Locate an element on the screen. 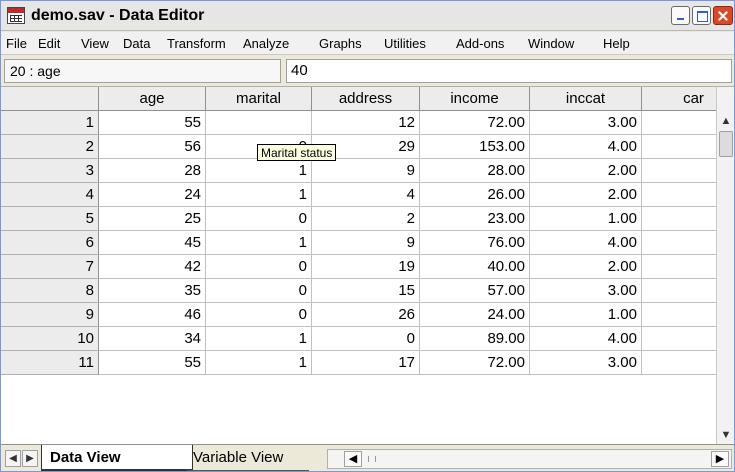 The image size is (735, 472). table-cell: 34 is located at coordinates (152, 339).